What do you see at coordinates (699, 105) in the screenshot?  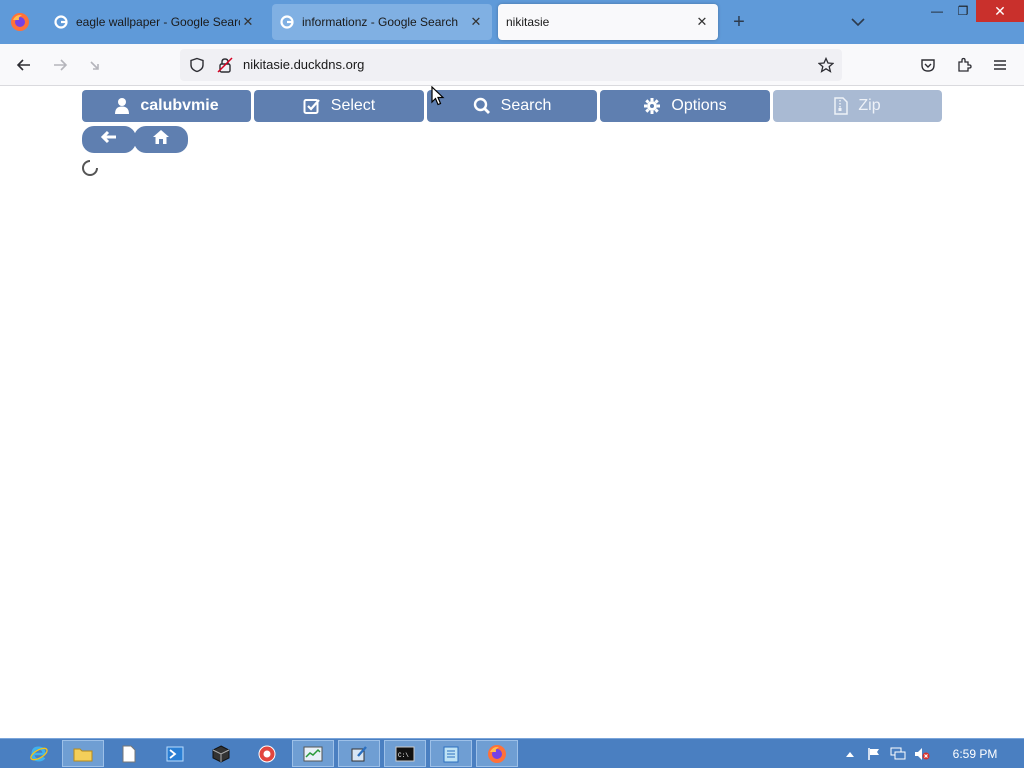 I see `options-button-label: Options` at bounding box center [699, 105].